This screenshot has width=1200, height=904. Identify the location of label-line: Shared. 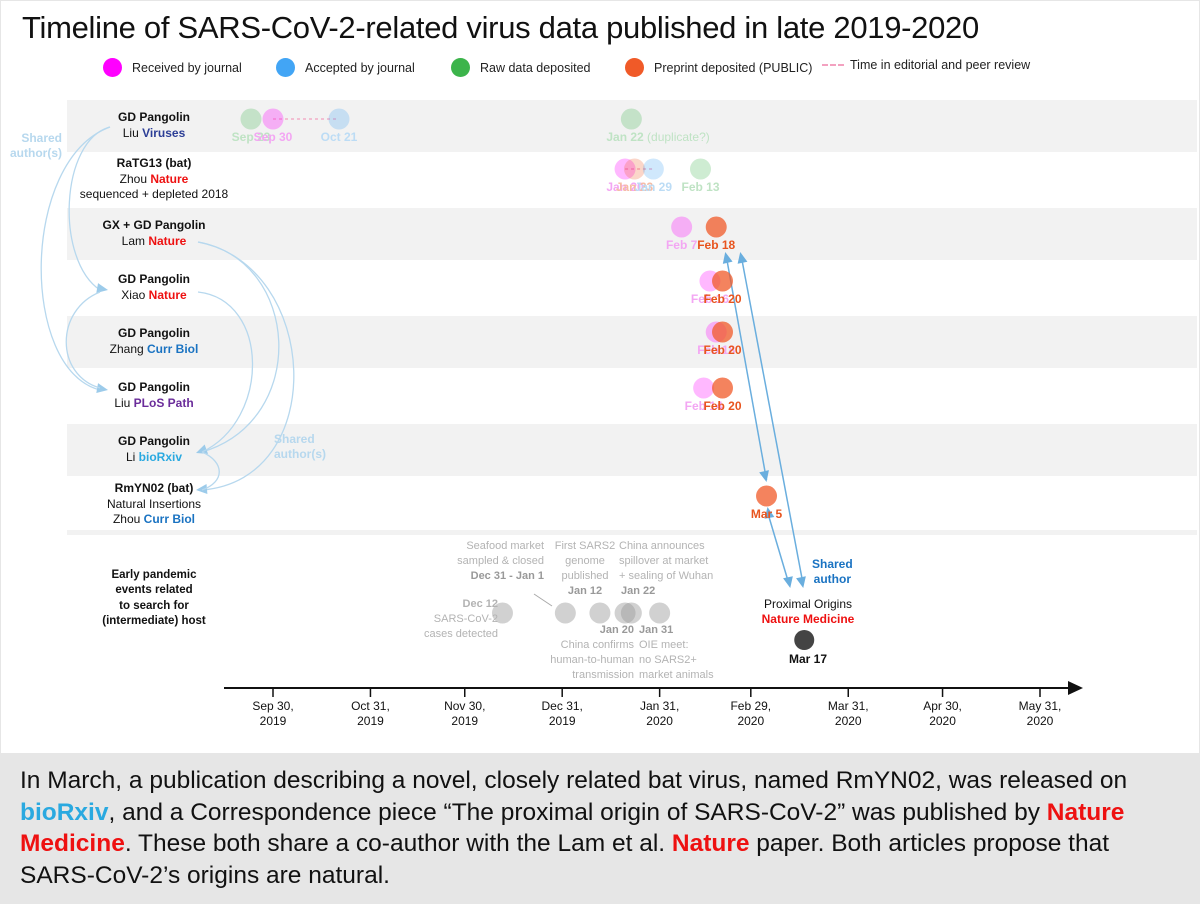
(832, 564).